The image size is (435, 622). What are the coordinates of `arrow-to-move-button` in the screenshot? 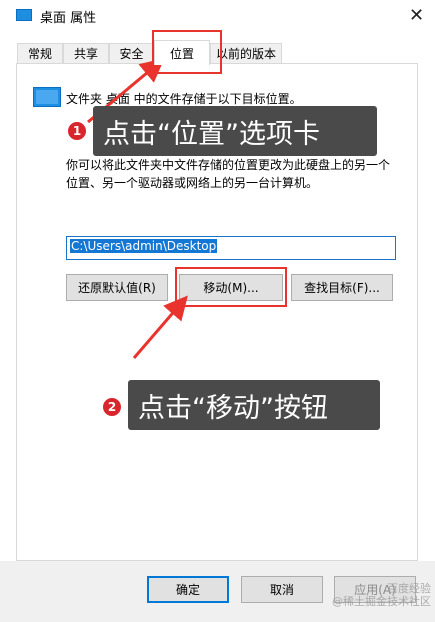 It's located at (160, 327).